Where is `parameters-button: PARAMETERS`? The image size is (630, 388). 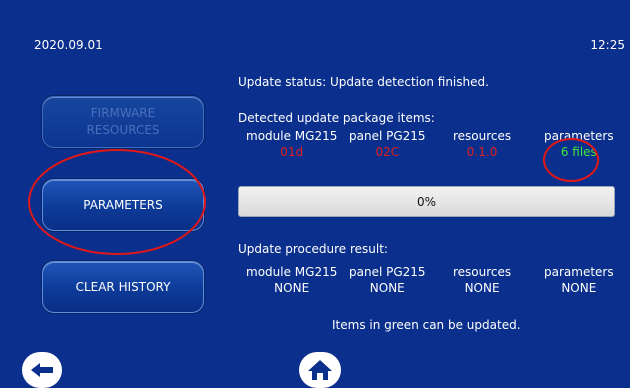
parameters-button: PARAMETERS is located at coordinates (123, 205).